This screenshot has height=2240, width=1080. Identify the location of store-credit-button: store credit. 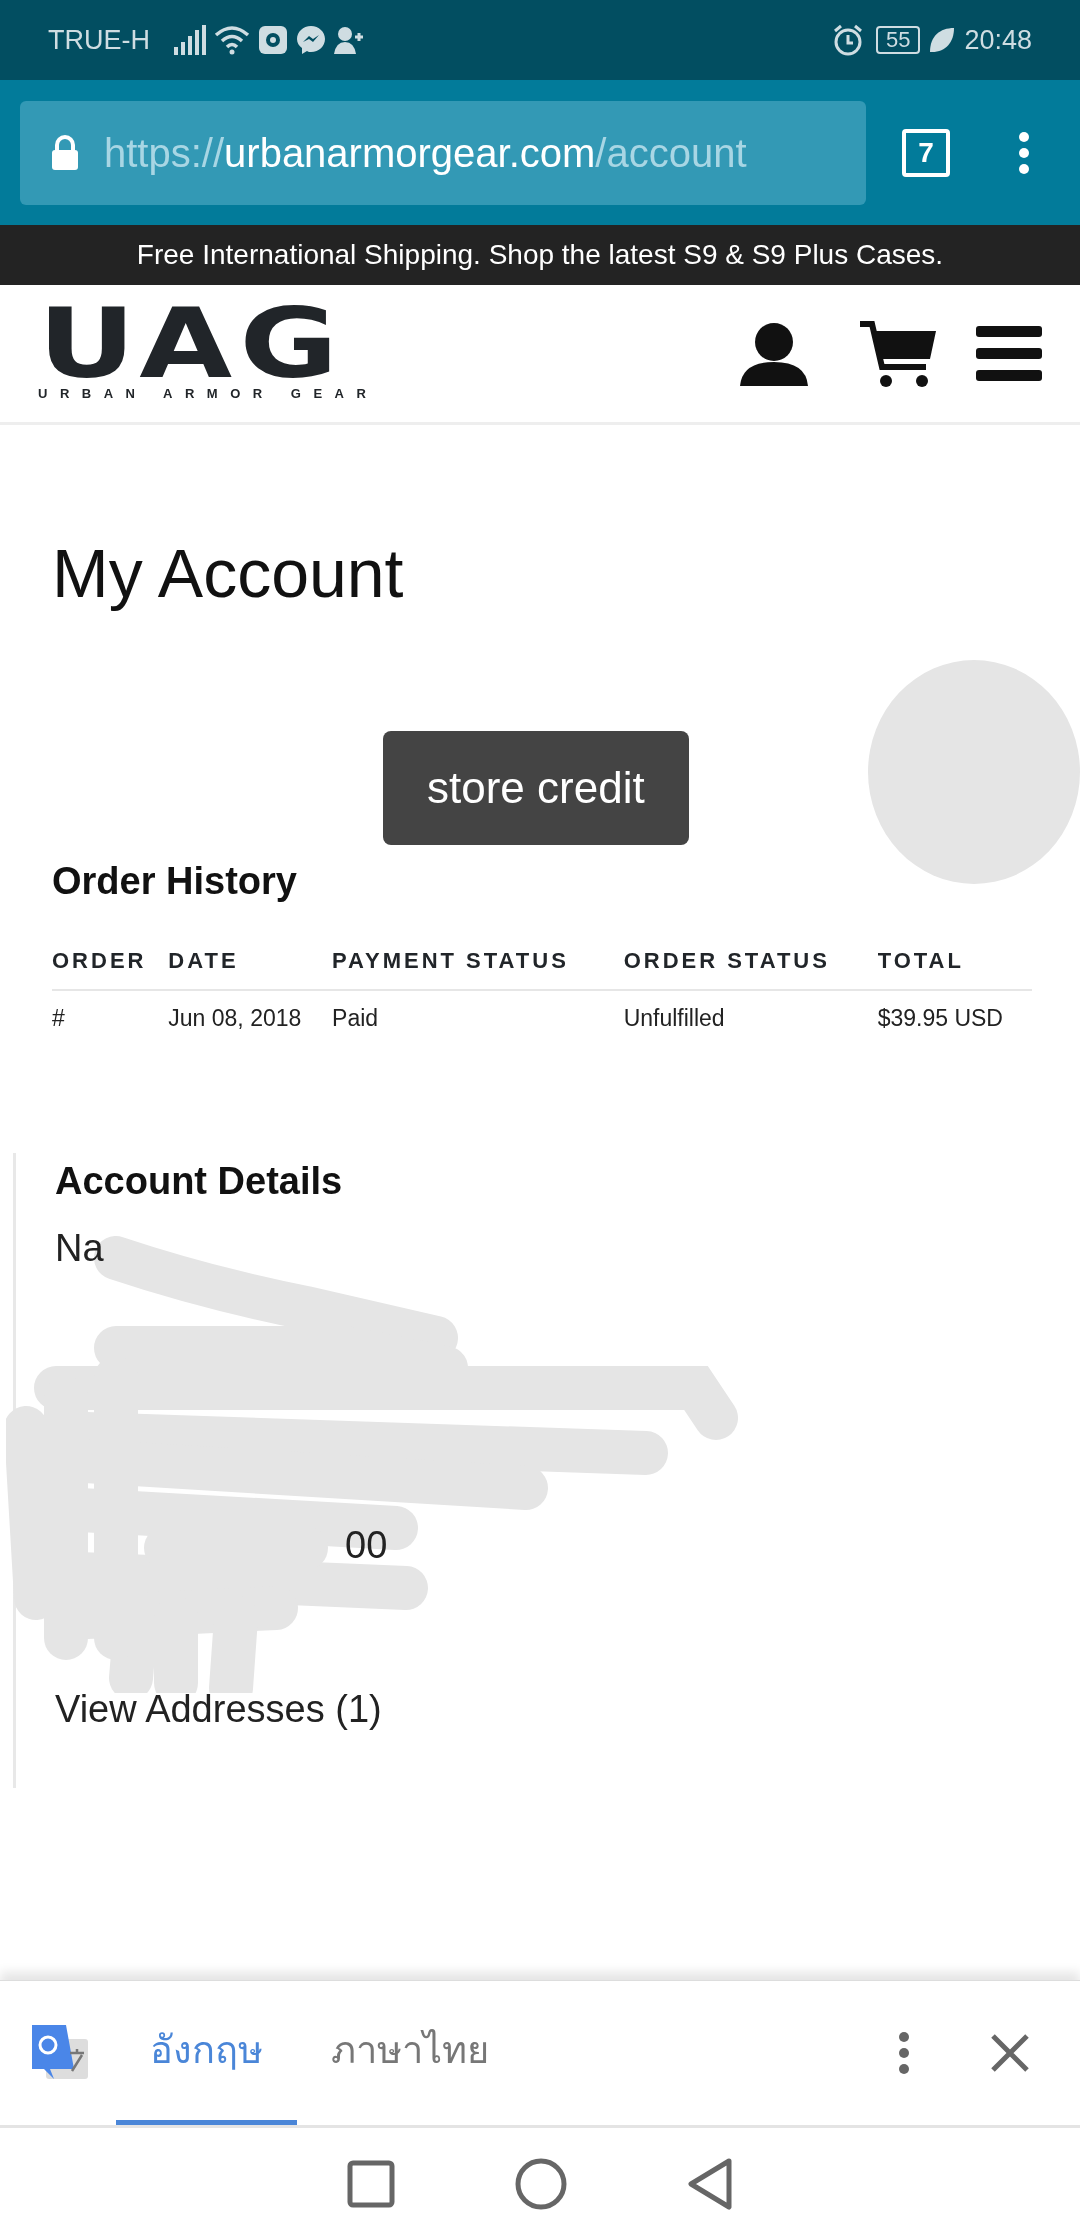
(536, 787).